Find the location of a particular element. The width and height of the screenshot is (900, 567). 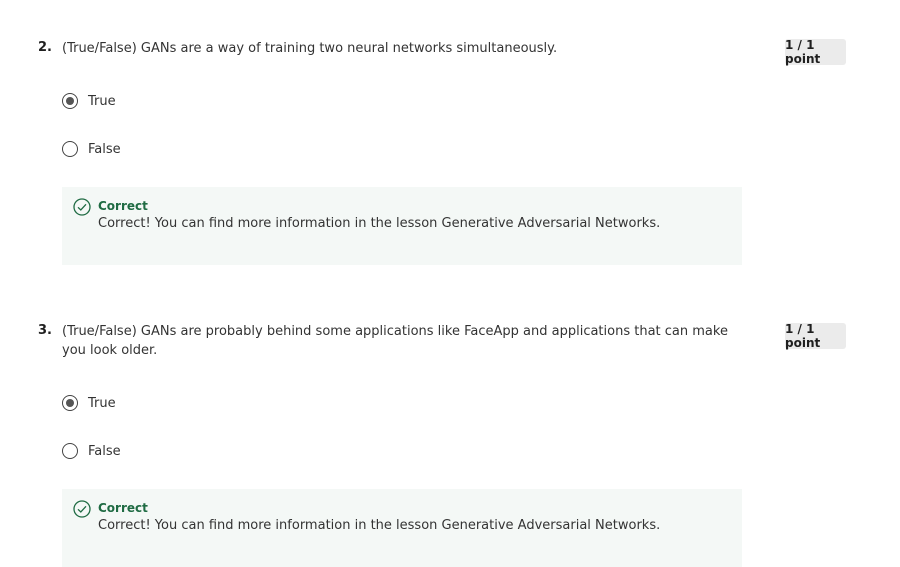

question-number: 2. is located at coordinates (45, 47).